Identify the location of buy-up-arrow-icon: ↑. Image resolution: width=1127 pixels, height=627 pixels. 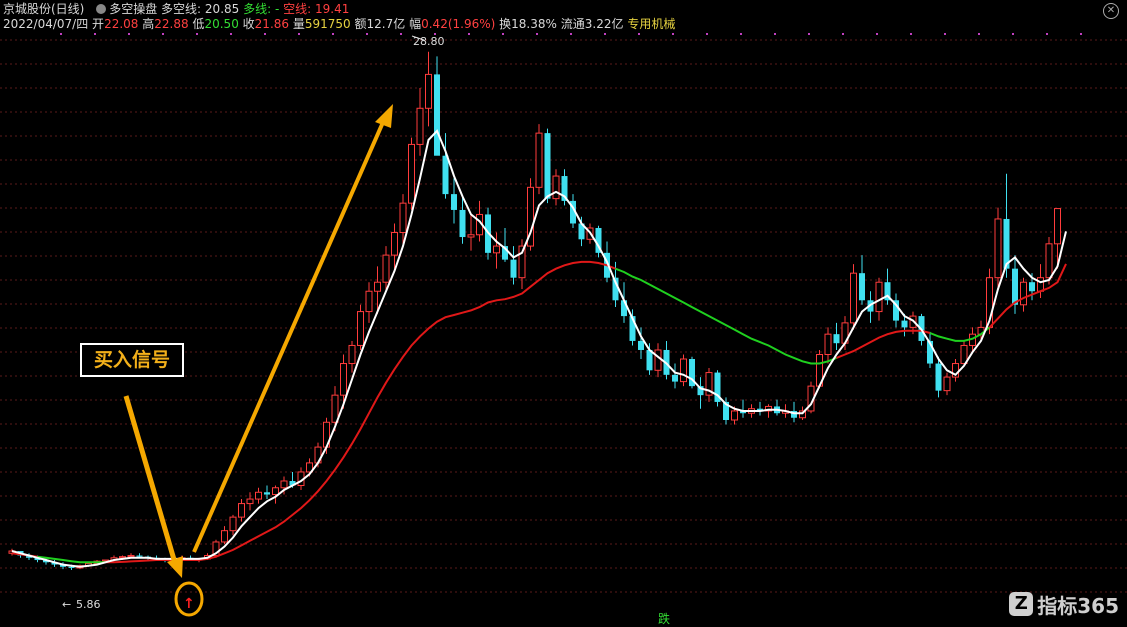
(189, 604).